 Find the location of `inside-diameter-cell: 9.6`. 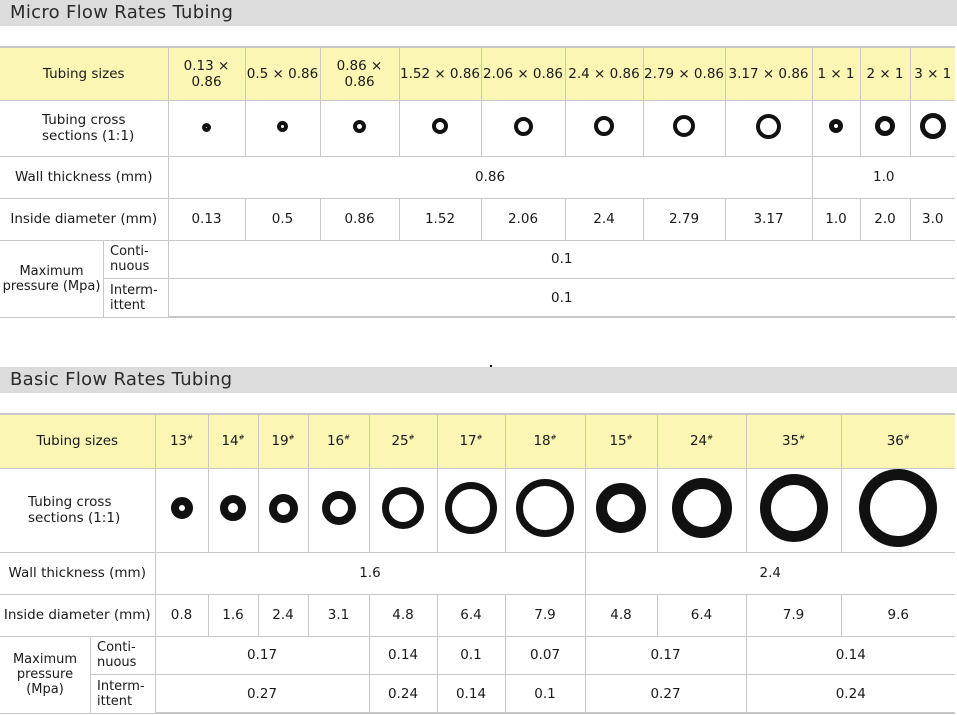

inside-diameter-cell: 9.6 is located at coordinates (897, 615).